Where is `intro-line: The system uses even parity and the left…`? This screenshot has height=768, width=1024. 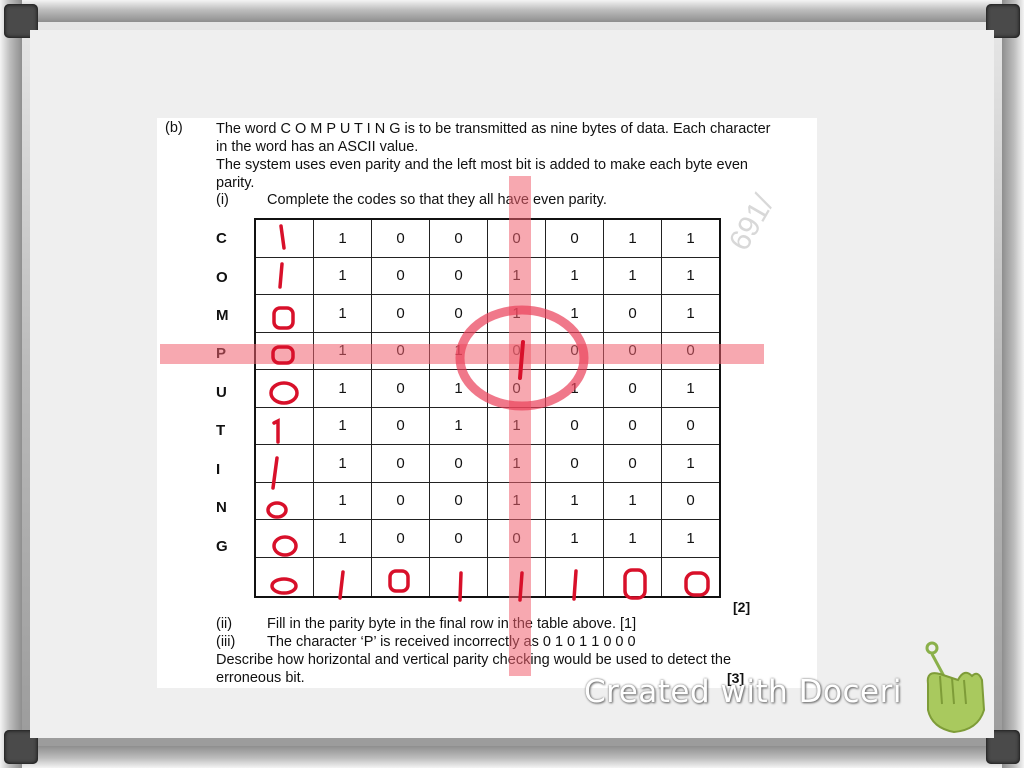 intro-line: The system uses even parity and the left… is located at coordinates (482, 165).